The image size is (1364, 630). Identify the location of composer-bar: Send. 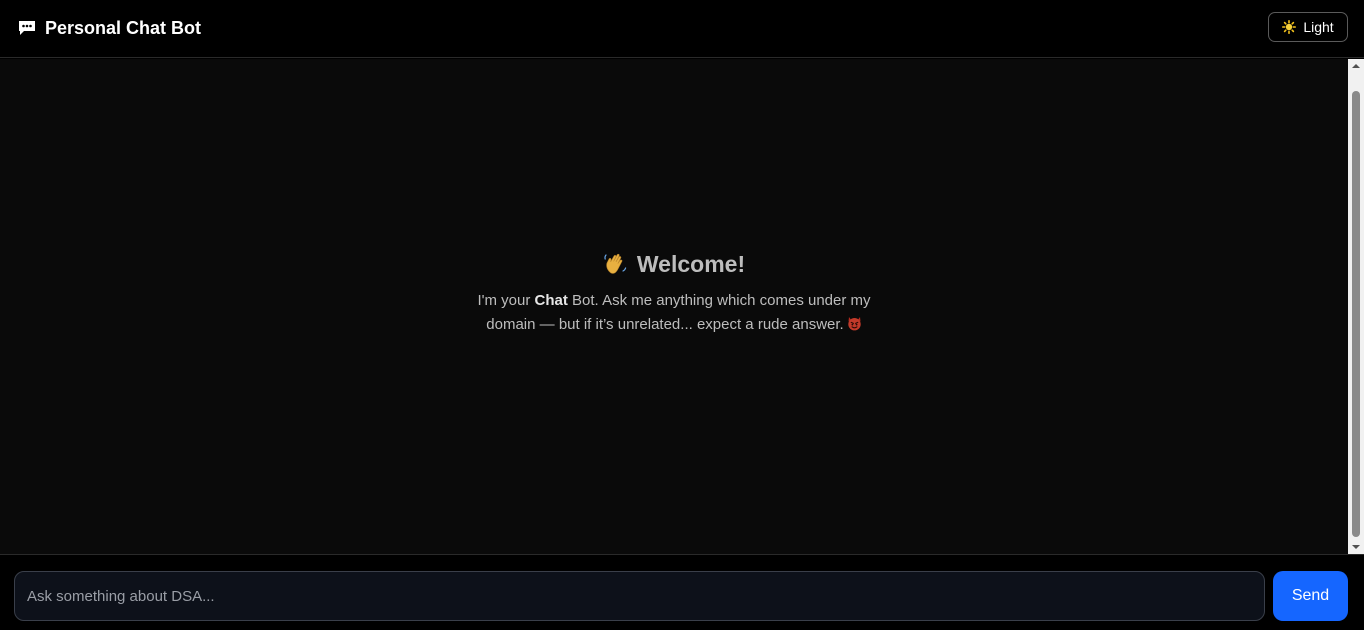
(682, 592).